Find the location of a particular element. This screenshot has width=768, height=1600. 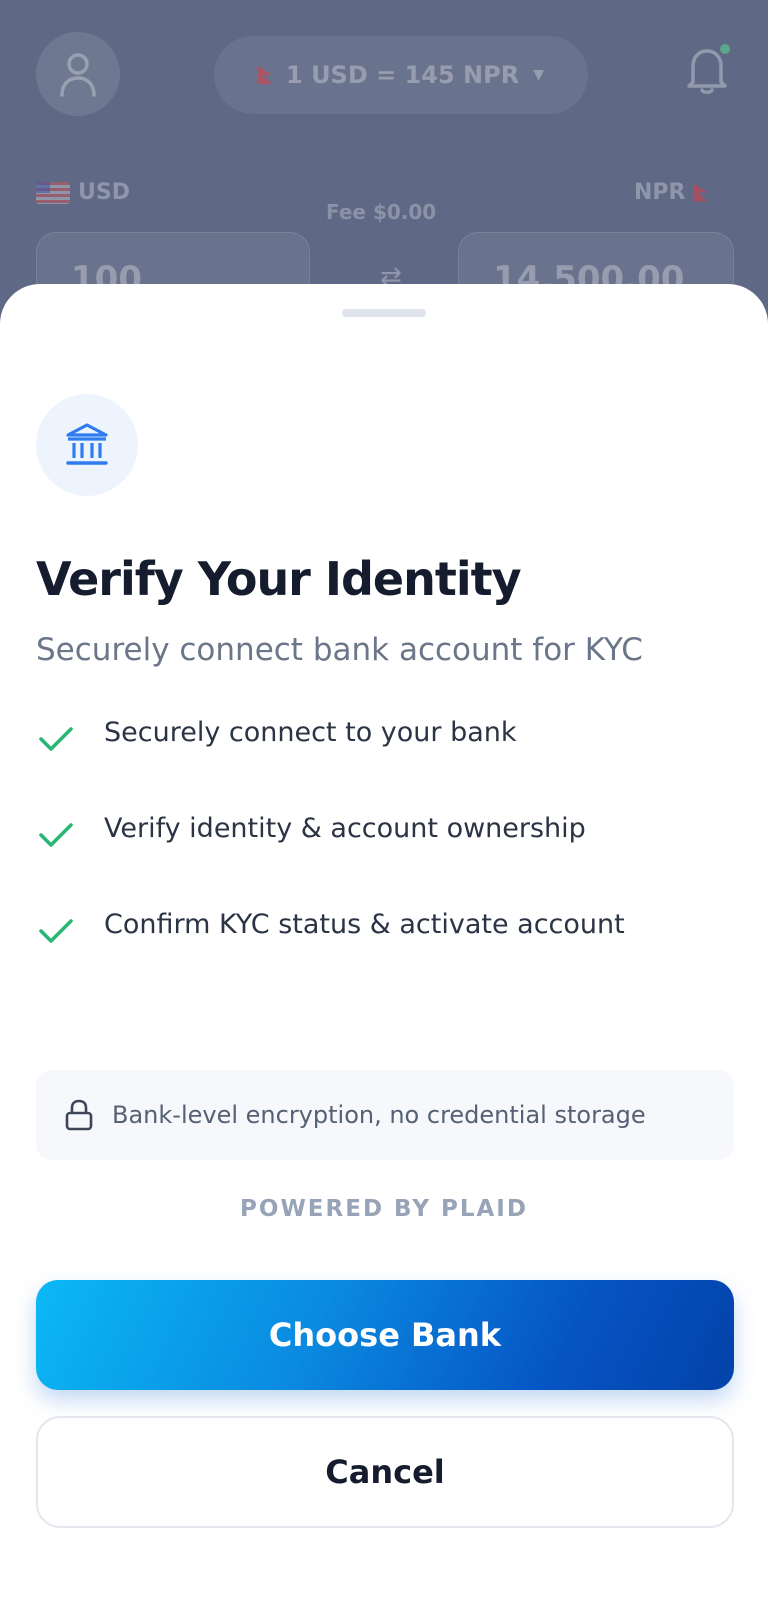

bank-icon is located at coordinates (87, 444).